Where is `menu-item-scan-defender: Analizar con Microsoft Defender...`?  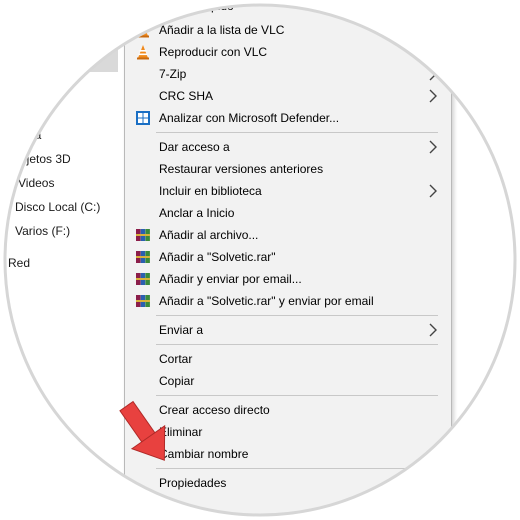
menu-item-scan-defender: Analizar con Microsoft Defender... is located at coordinates (287, 118).